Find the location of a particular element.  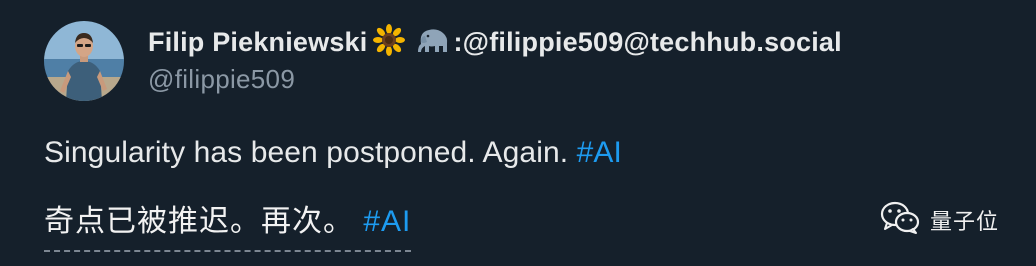

translation-text: 奇点已被推迟。再次。 #AI is located at coordinates (228, 224).